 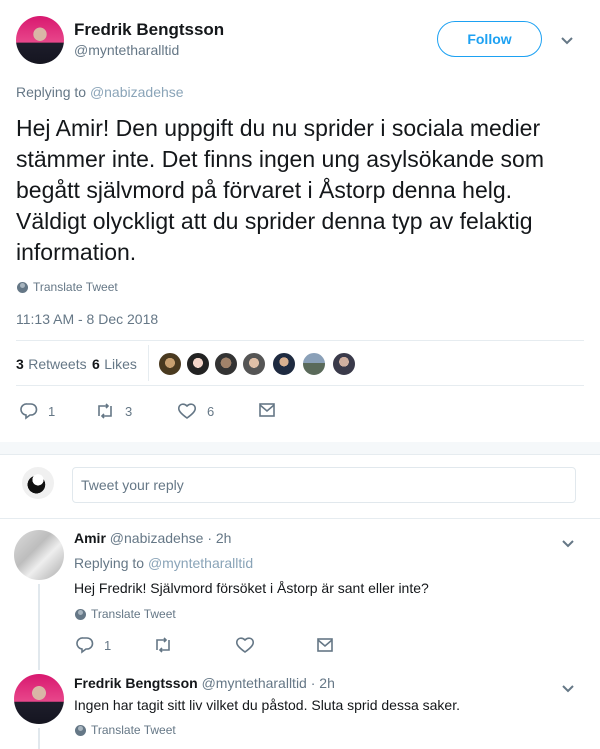 I want to click on translate-label: Translate Tweet, so click(x=75, y=287).